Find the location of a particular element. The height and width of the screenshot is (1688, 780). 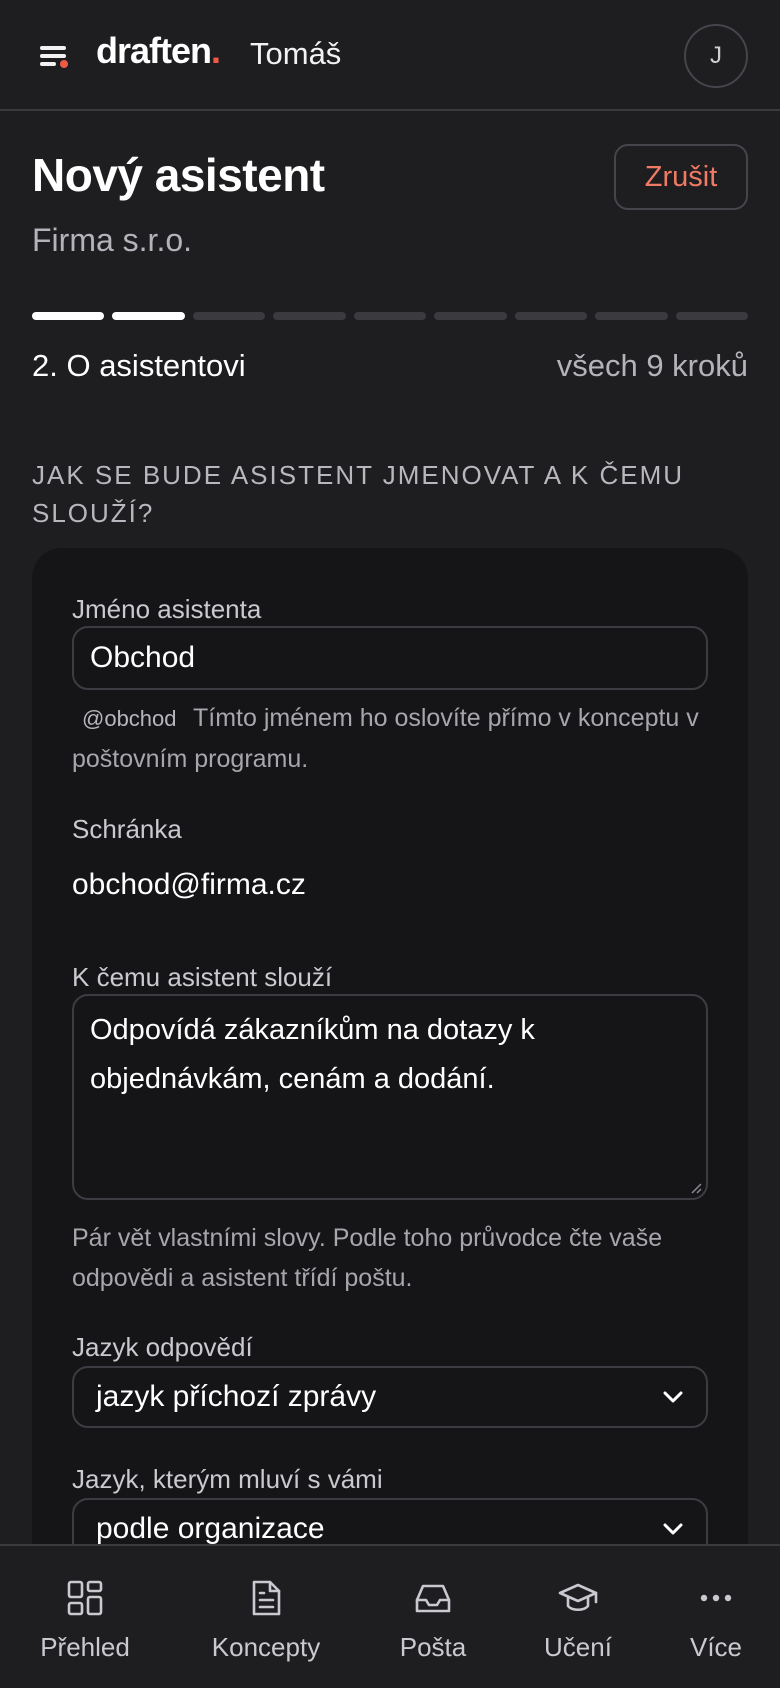

inbox-icon is located at coordinates (433, 1598).